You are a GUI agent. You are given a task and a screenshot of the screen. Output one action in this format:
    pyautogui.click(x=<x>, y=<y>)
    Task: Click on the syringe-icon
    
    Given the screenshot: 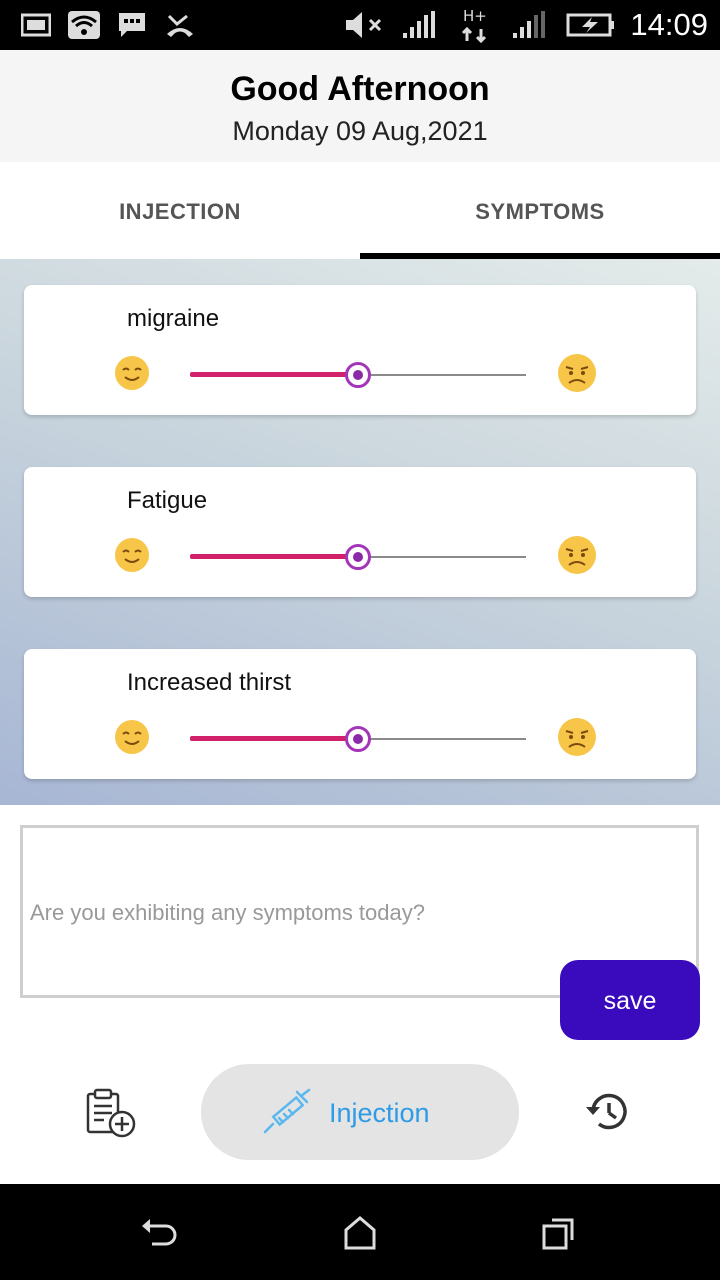 What is the action you would take?
    pyautogui.click(x=287, y=1111)
    